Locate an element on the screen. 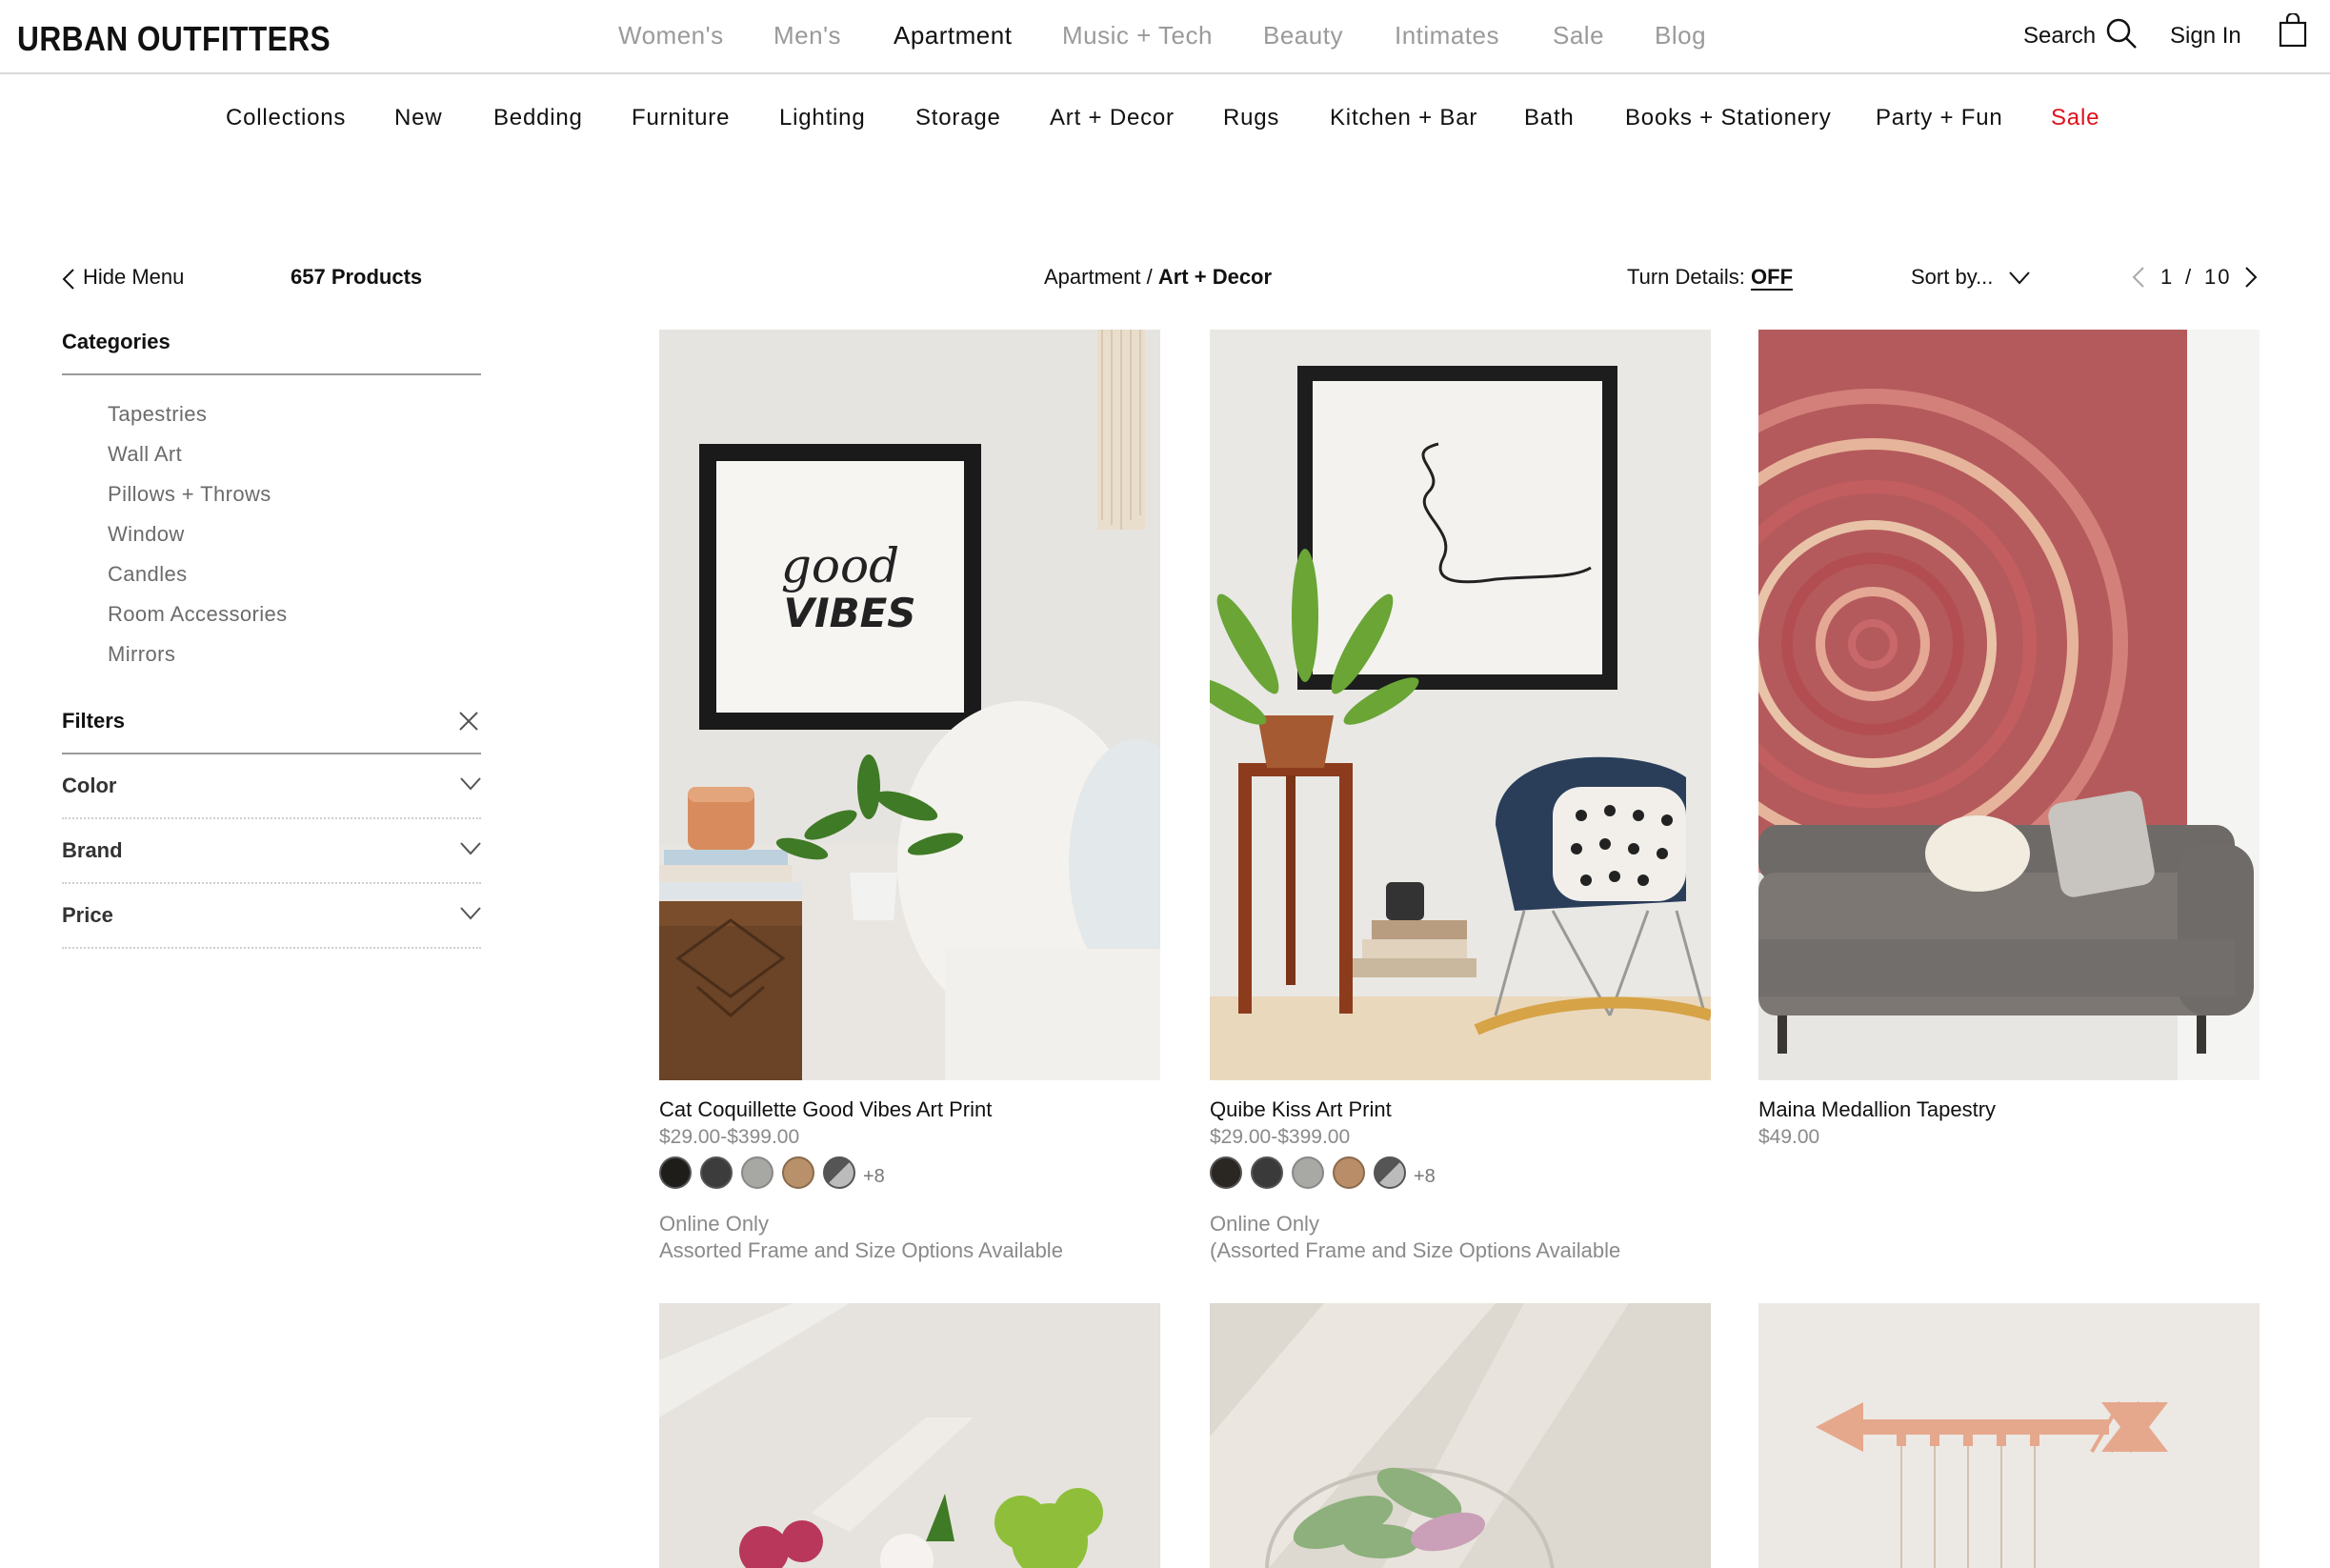 This screenshot has width=2330, height=1568. products-count: 657 Products is located at coordinates (357, 277).